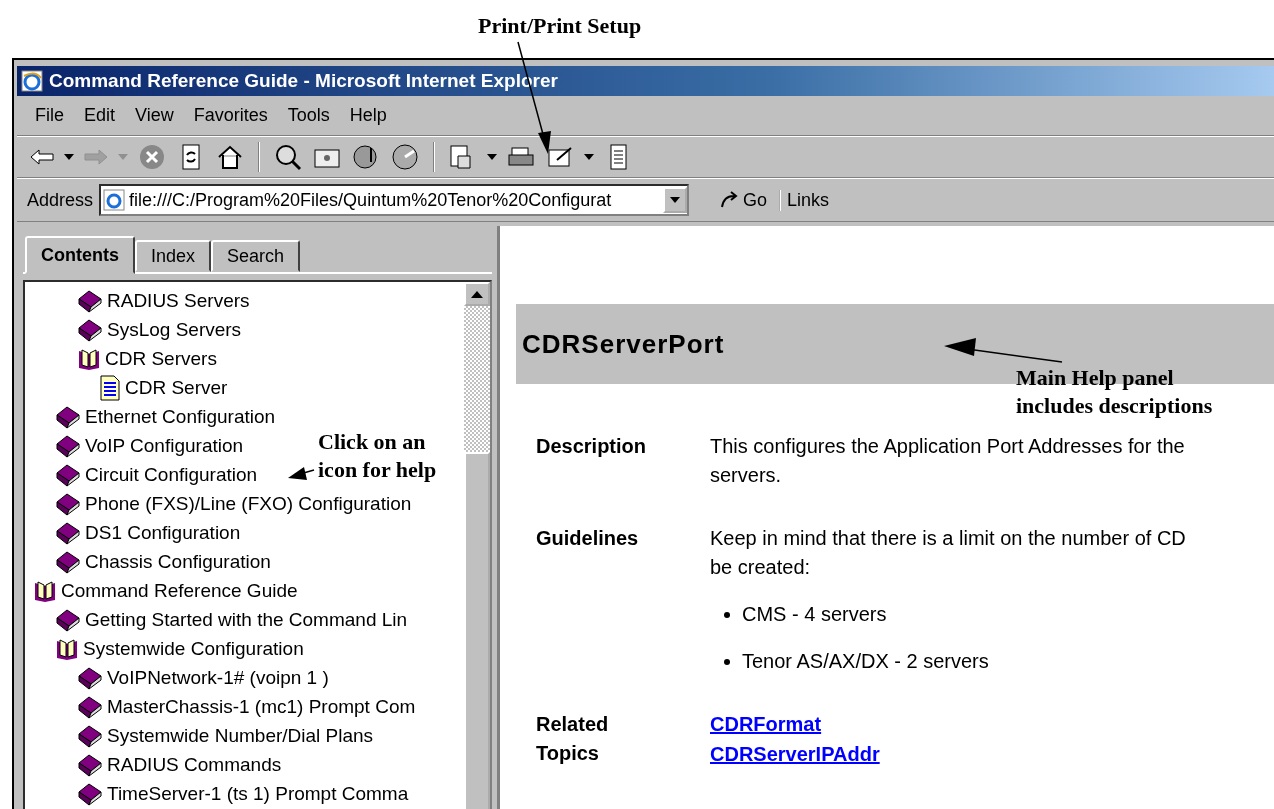 Image resolution: width=1274 pixels, height=809 pixels. What do you see at coordinates (178, 561) in the screenshot?
I see `tree-item: Chassis Configuration` at bounding box center [178, 561].